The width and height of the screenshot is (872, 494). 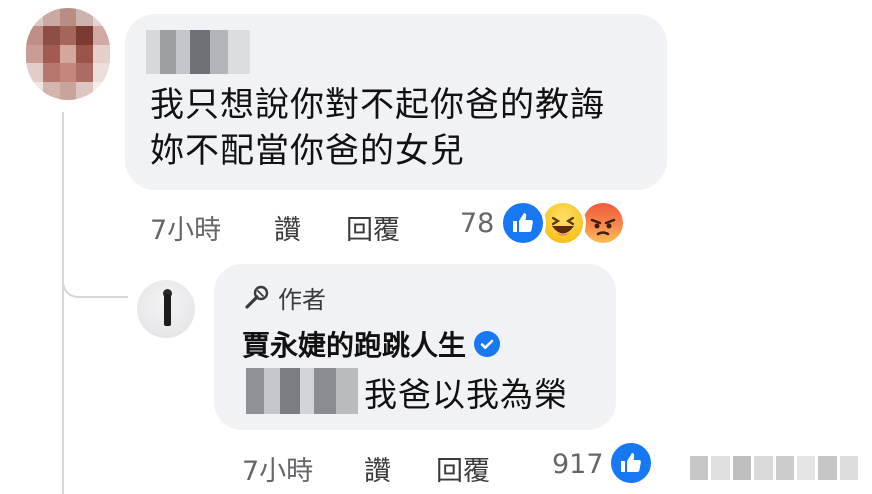 I want to click on reply-text: 我爸以我為榮, so click(x=466, y=394).